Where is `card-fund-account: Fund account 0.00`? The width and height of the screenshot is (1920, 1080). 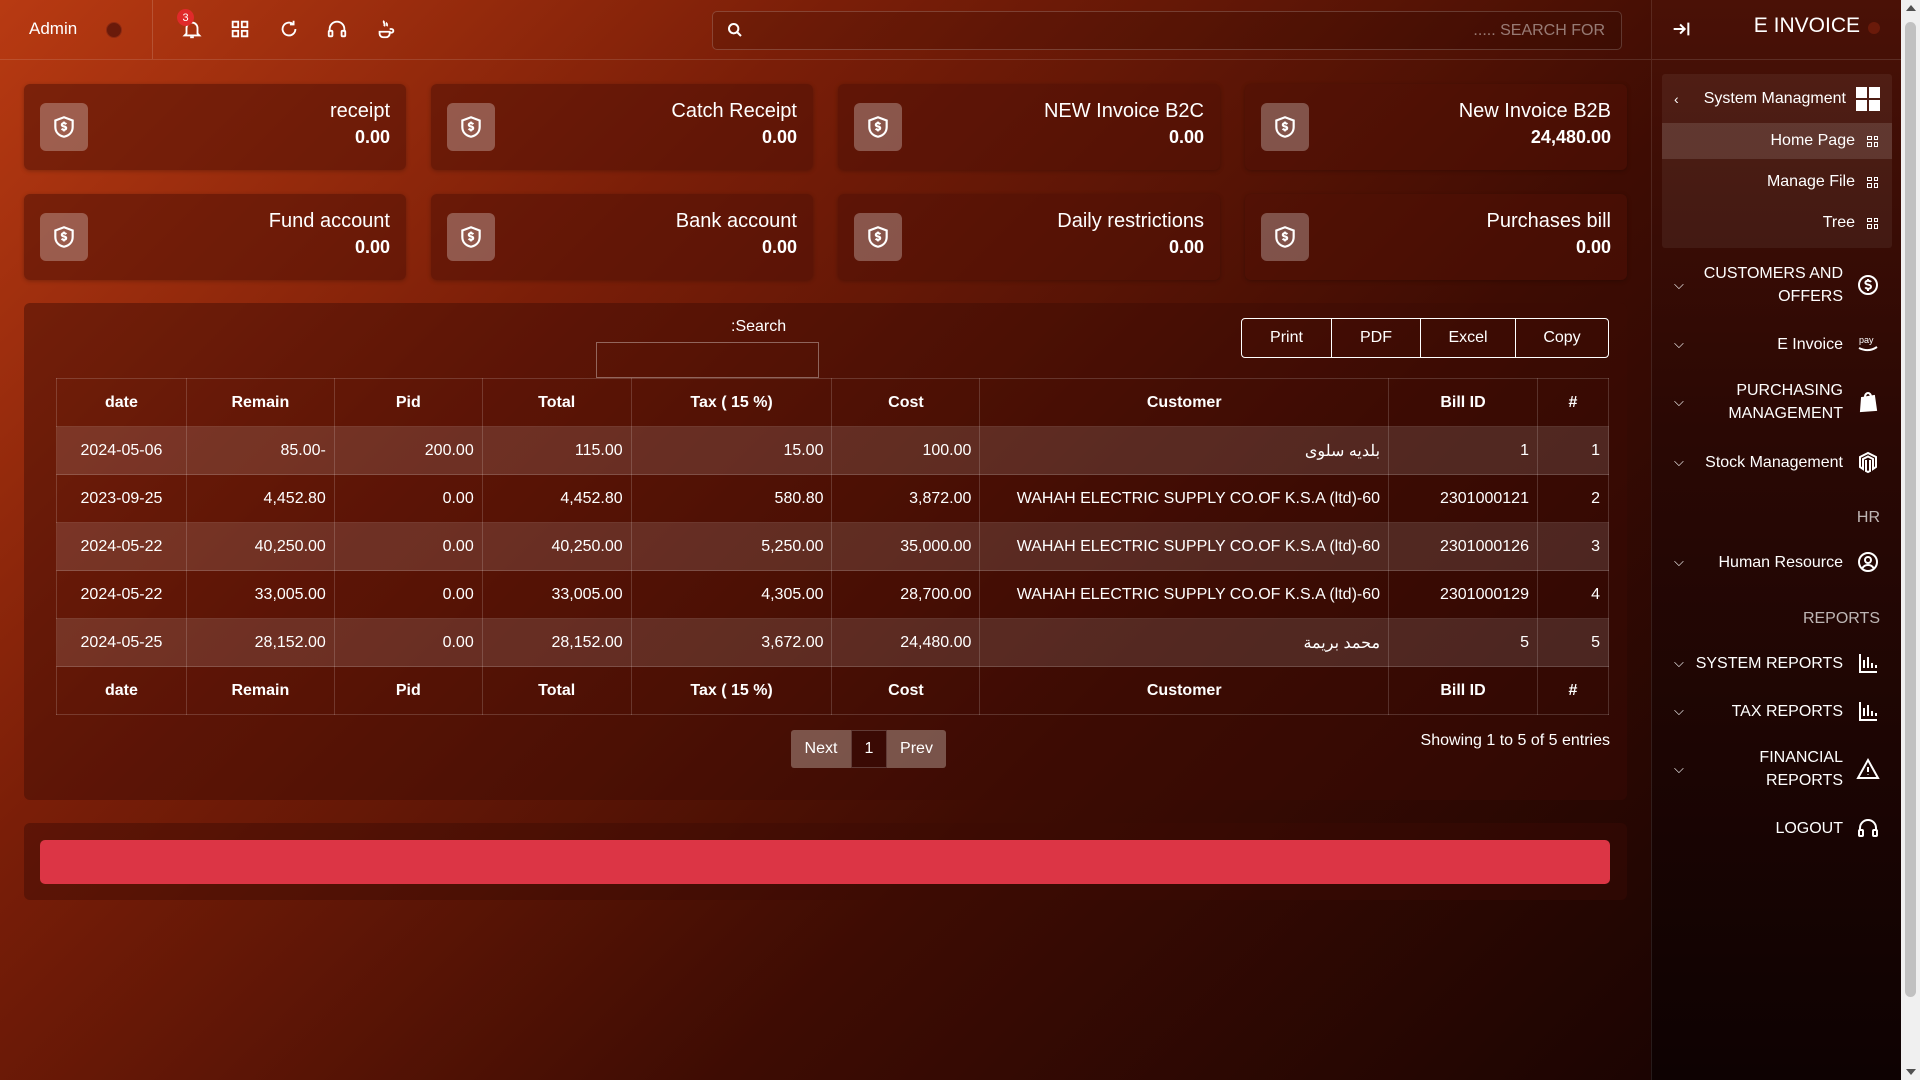 card-fund-account: Fund account 0.00 is located at coordinates (215, 237).